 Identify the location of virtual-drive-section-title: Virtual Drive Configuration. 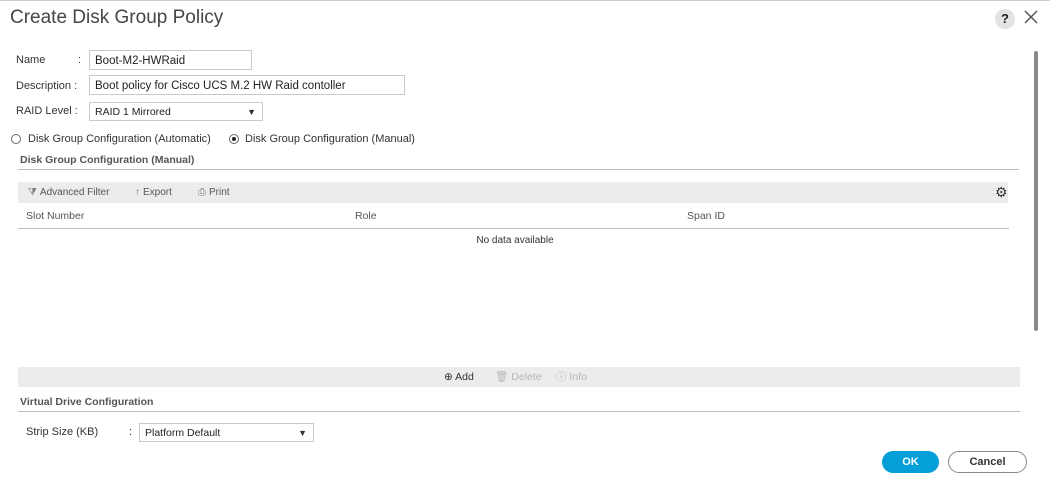
(87, 402).